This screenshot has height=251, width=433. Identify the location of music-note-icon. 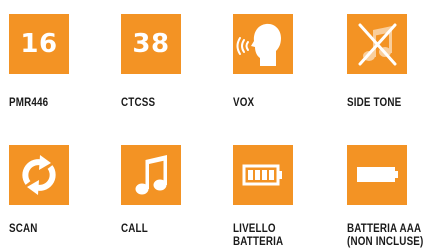
(151, 175).